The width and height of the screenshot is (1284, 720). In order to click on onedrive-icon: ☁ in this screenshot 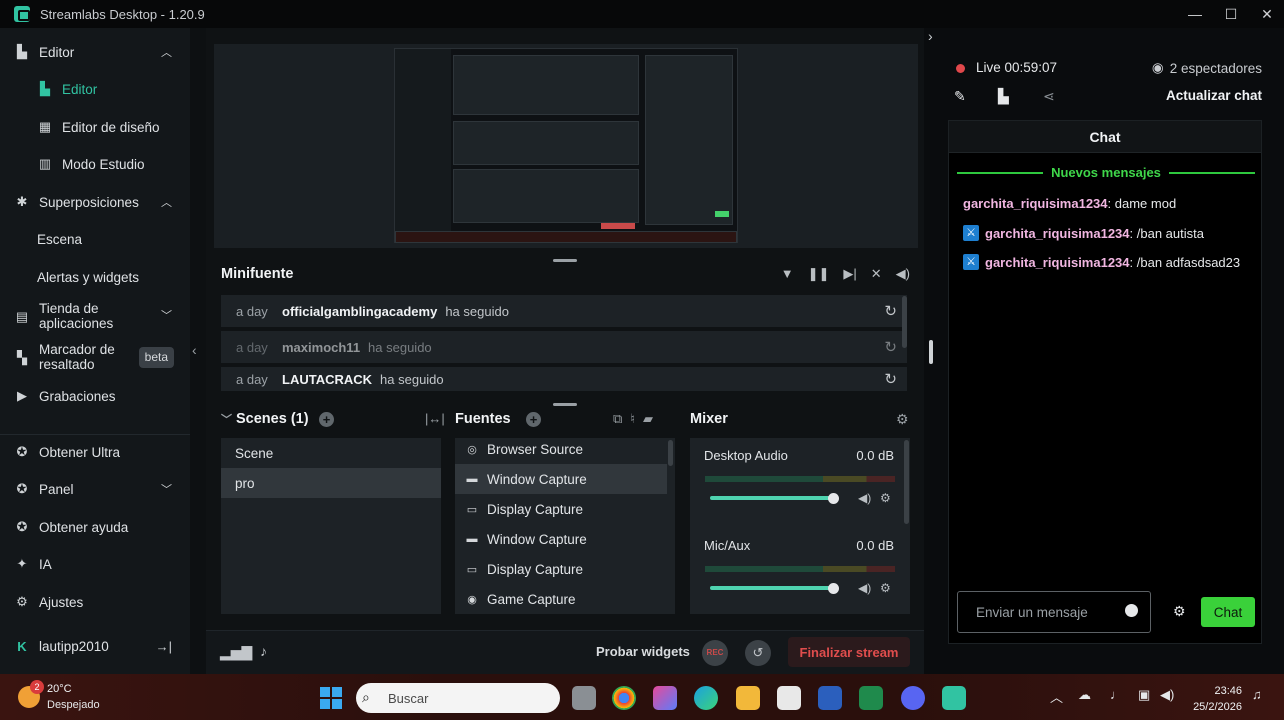, I will do `click(1084, 695)`.